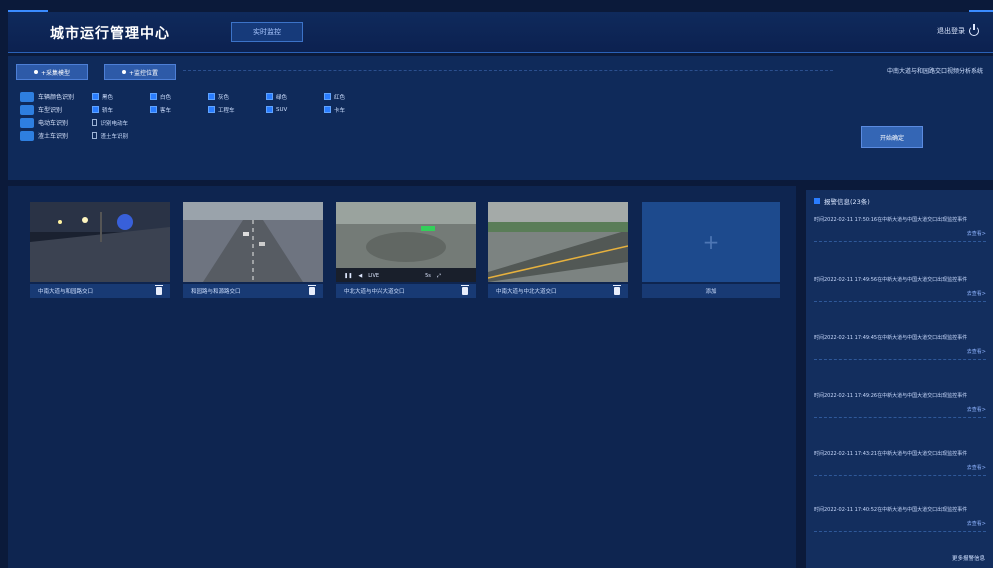  I want to click on alert-text: 时间2022-02-11 17:49:26在中新大道与中国大道交口出现监控事件, so click(891, 396).